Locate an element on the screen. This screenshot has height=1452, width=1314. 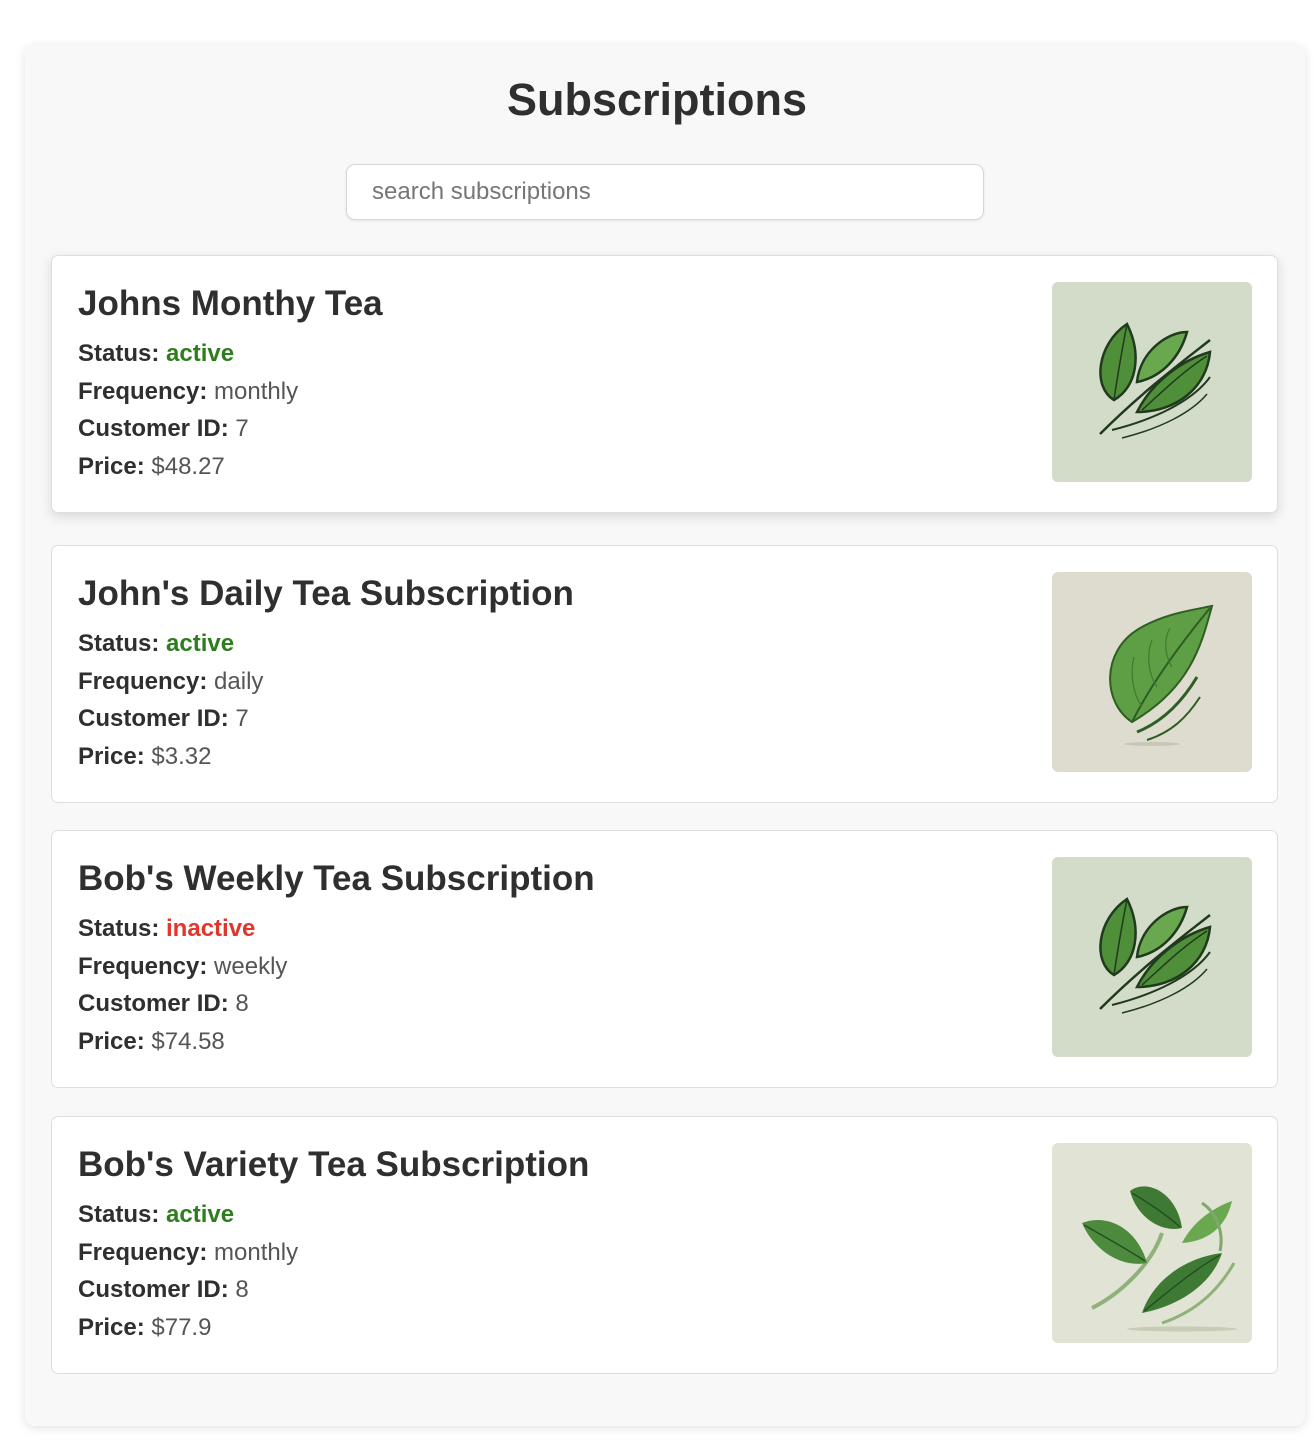
price-value: $48.27 is located at coordinates (188, 466).